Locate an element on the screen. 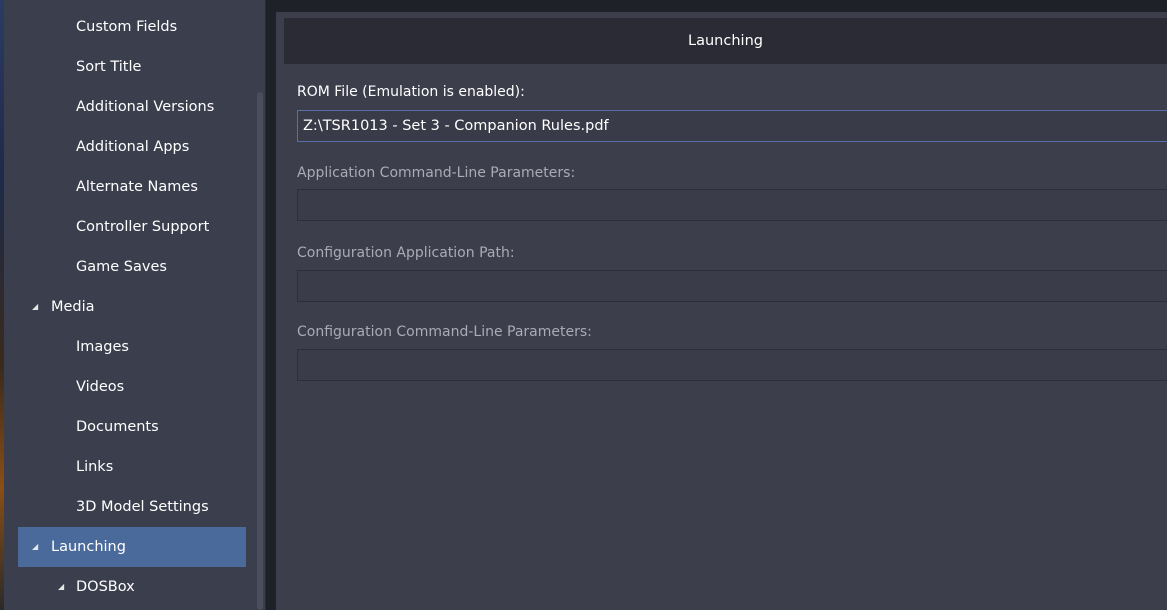 This screenshot has height=610, width=1167. sidebar-item-controller-support: Controller Support is located at coordinates (132, 227).